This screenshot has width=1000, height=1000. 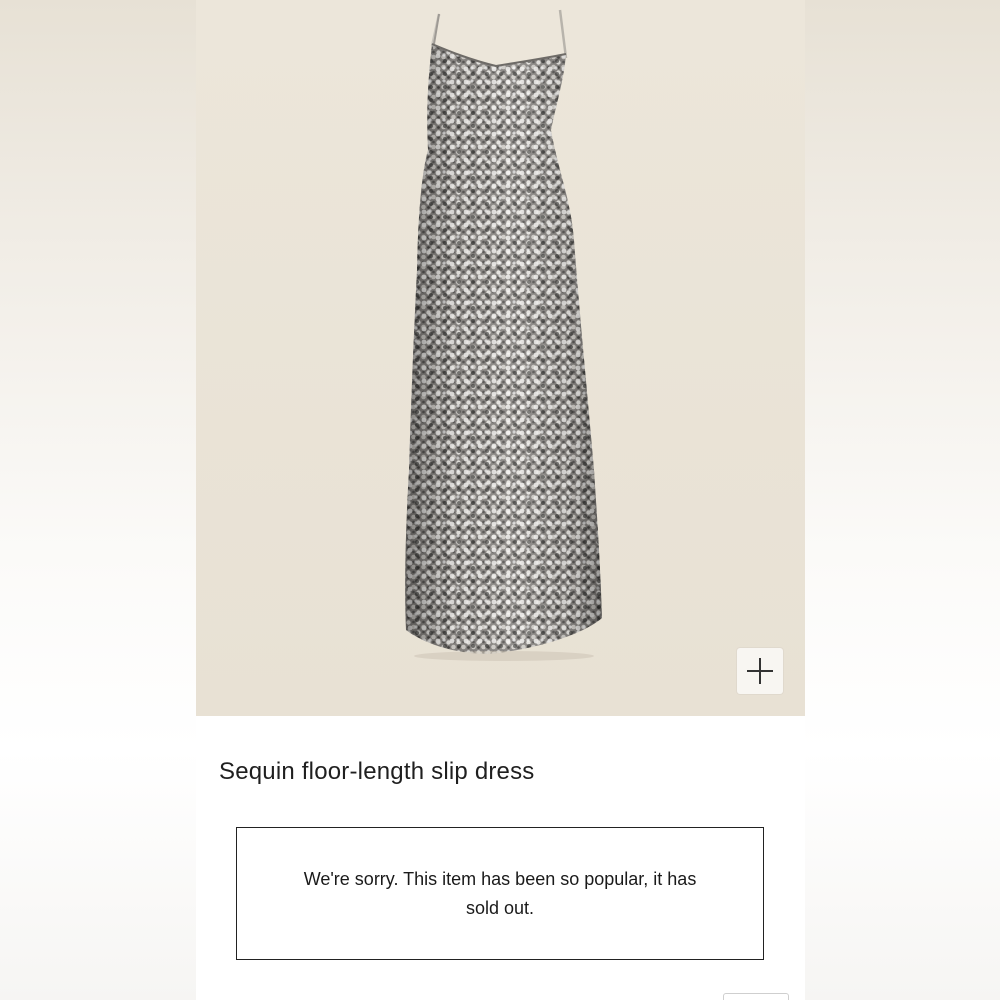 I want to click on plus-icon, so click(x=760, y=671).